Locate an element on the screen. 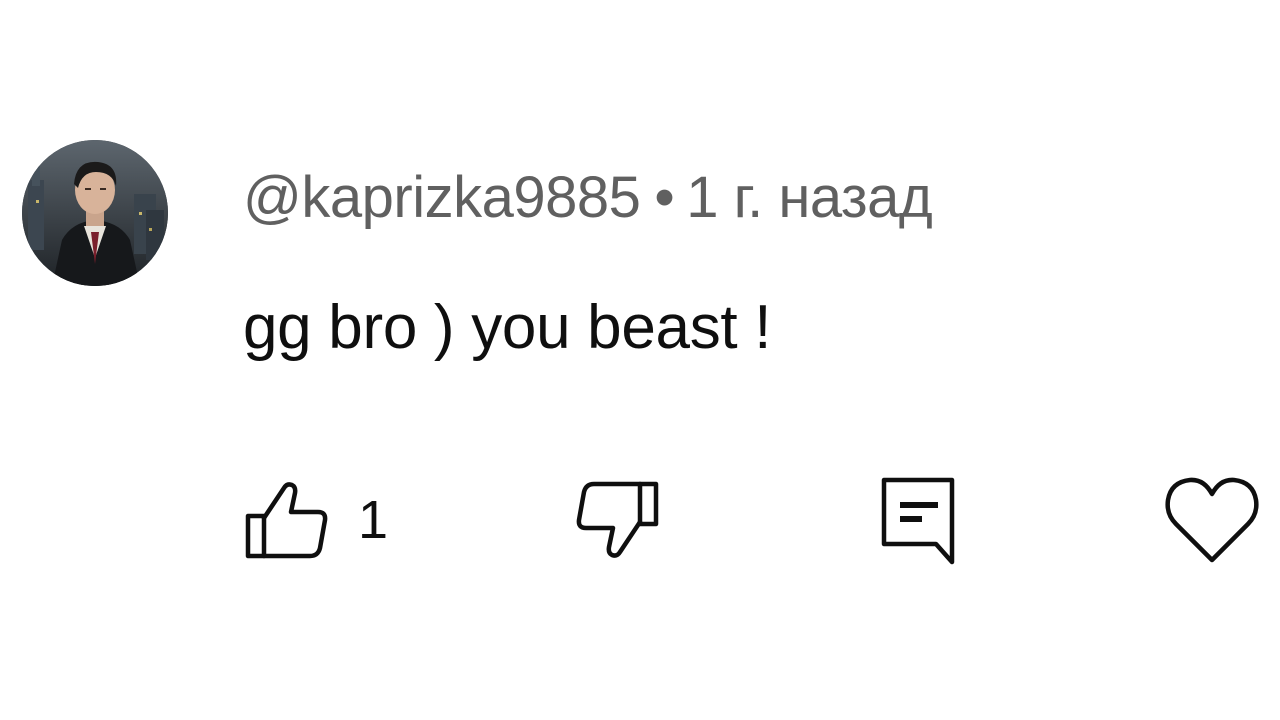  like-button: 1 is located at coordinates (314, 520).